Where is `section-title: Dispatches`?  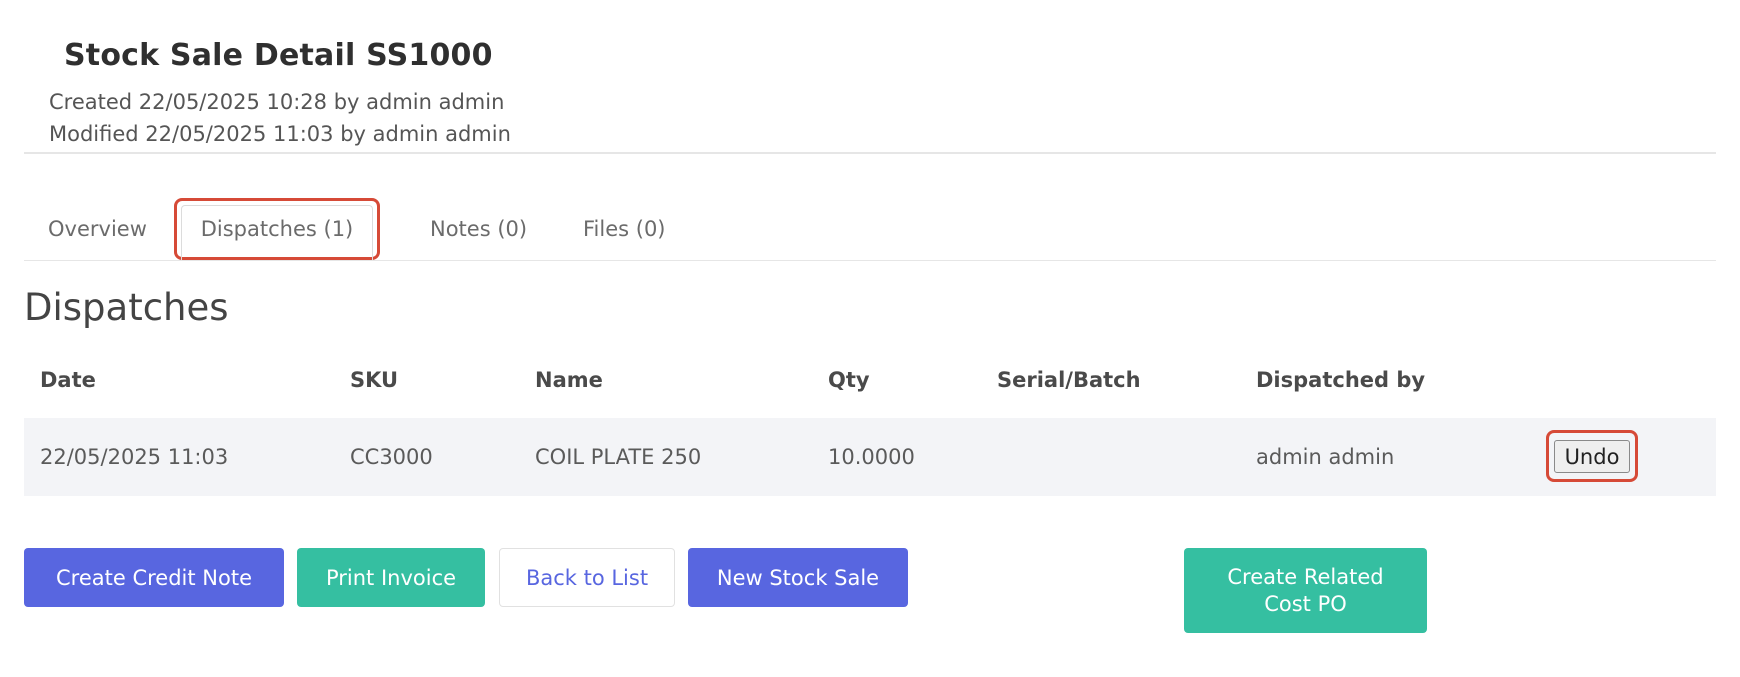
section-title: Dispatches is located at coordinates (126, 307).